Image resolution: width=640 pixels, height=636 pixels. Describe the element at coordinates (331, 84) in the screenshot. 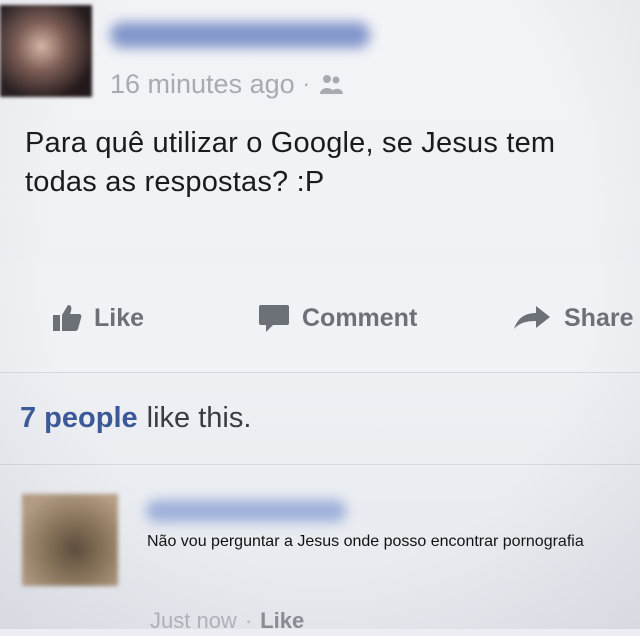

I see `friends-icon` at that location.